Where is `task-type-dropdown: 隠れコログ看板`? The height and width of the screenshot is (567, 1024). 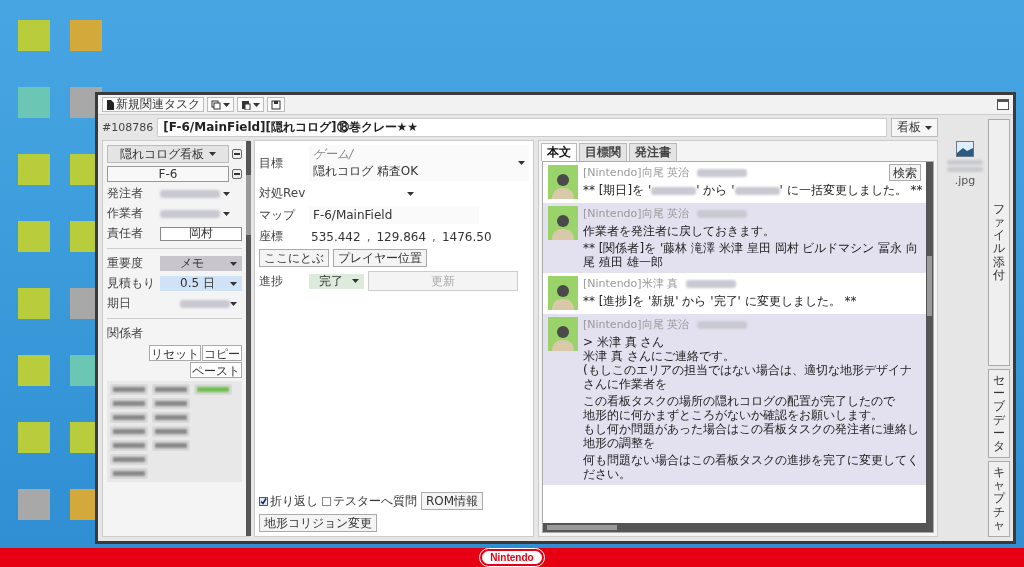 task-type-dropdown: 隠れコログ看板 is located at coordinates (168, 154).